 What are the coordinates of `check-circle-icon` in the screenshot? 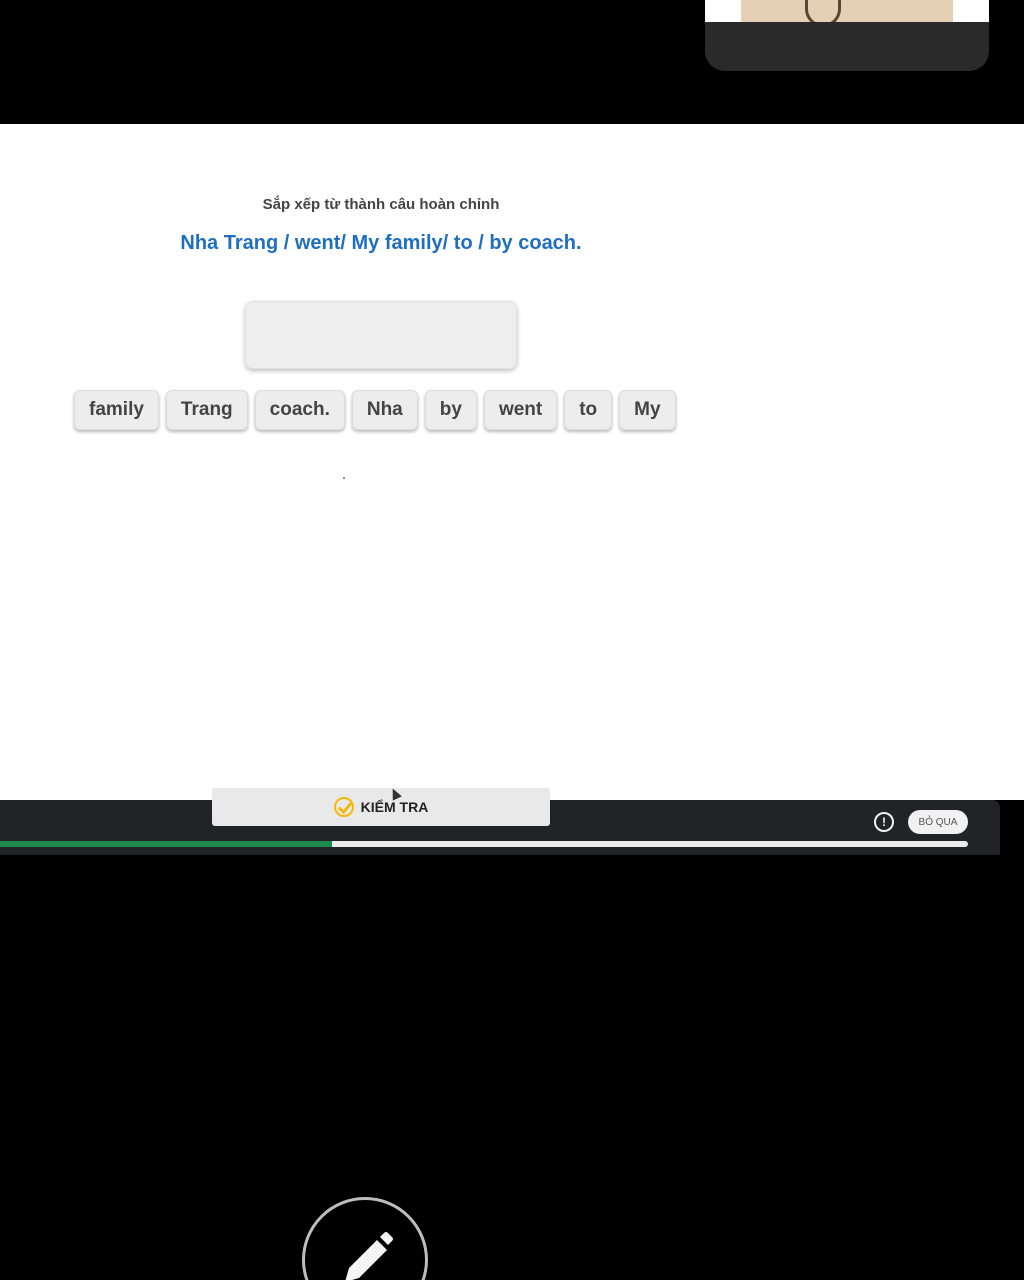 It's located at (343, 807).